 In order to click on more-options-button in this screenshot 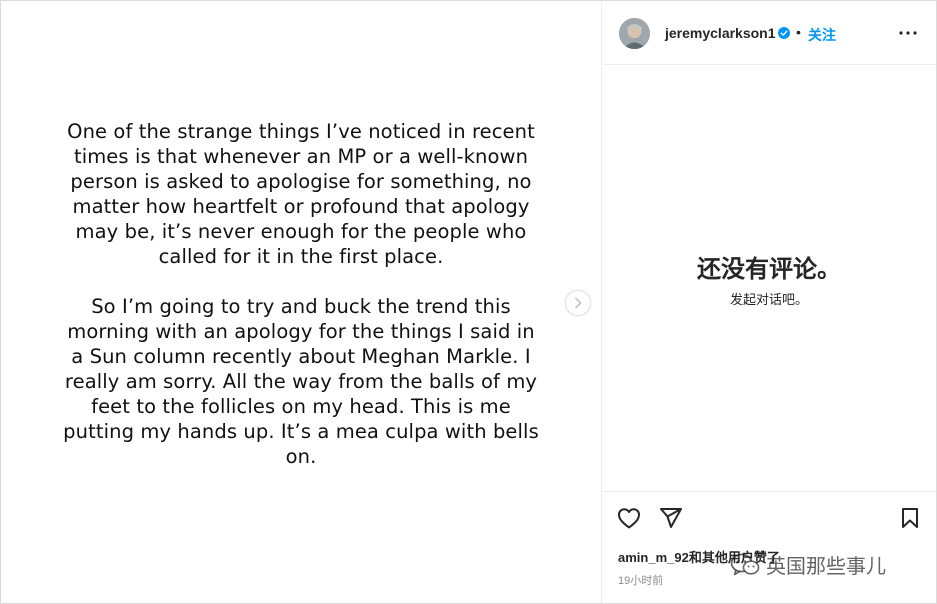, I will do `click(908, 33)`.